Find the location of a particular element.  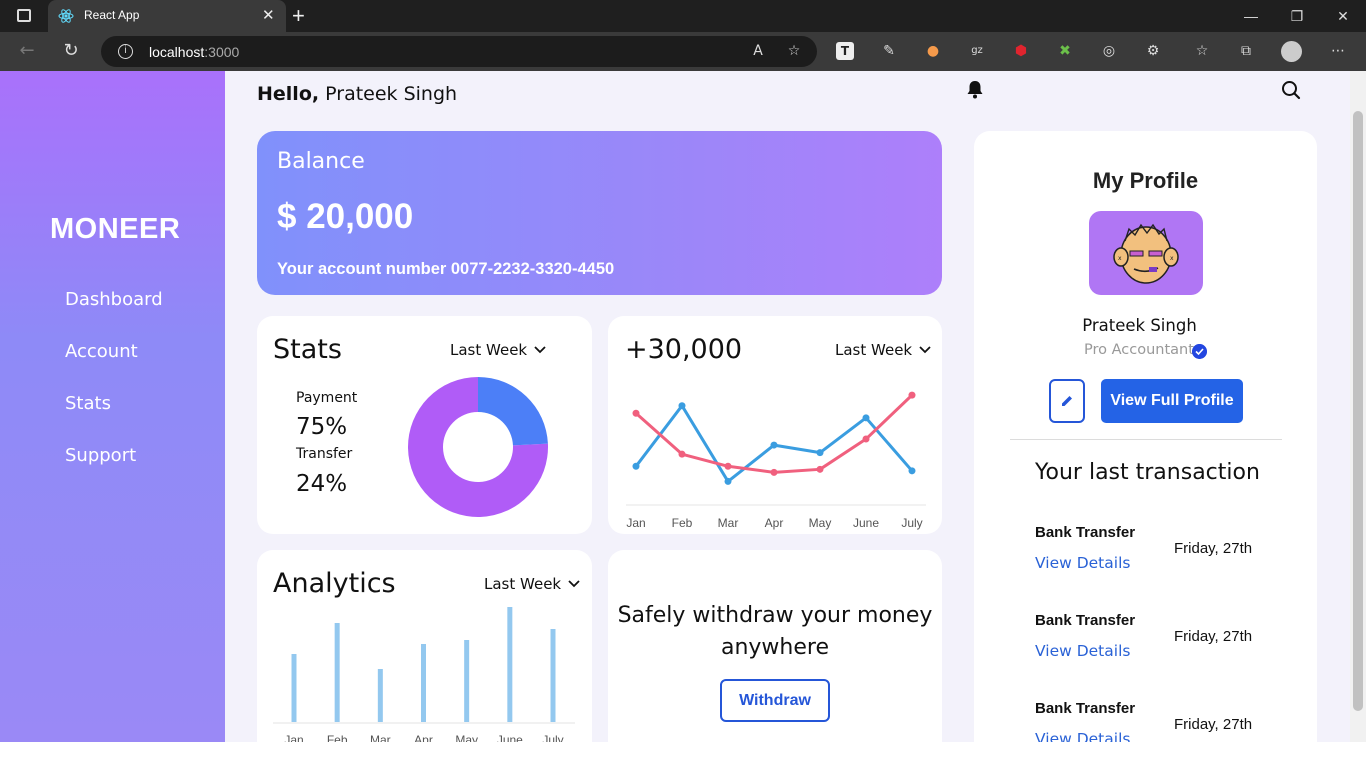

collections-icon: ⧉ is located at coordinates (1246, 51).